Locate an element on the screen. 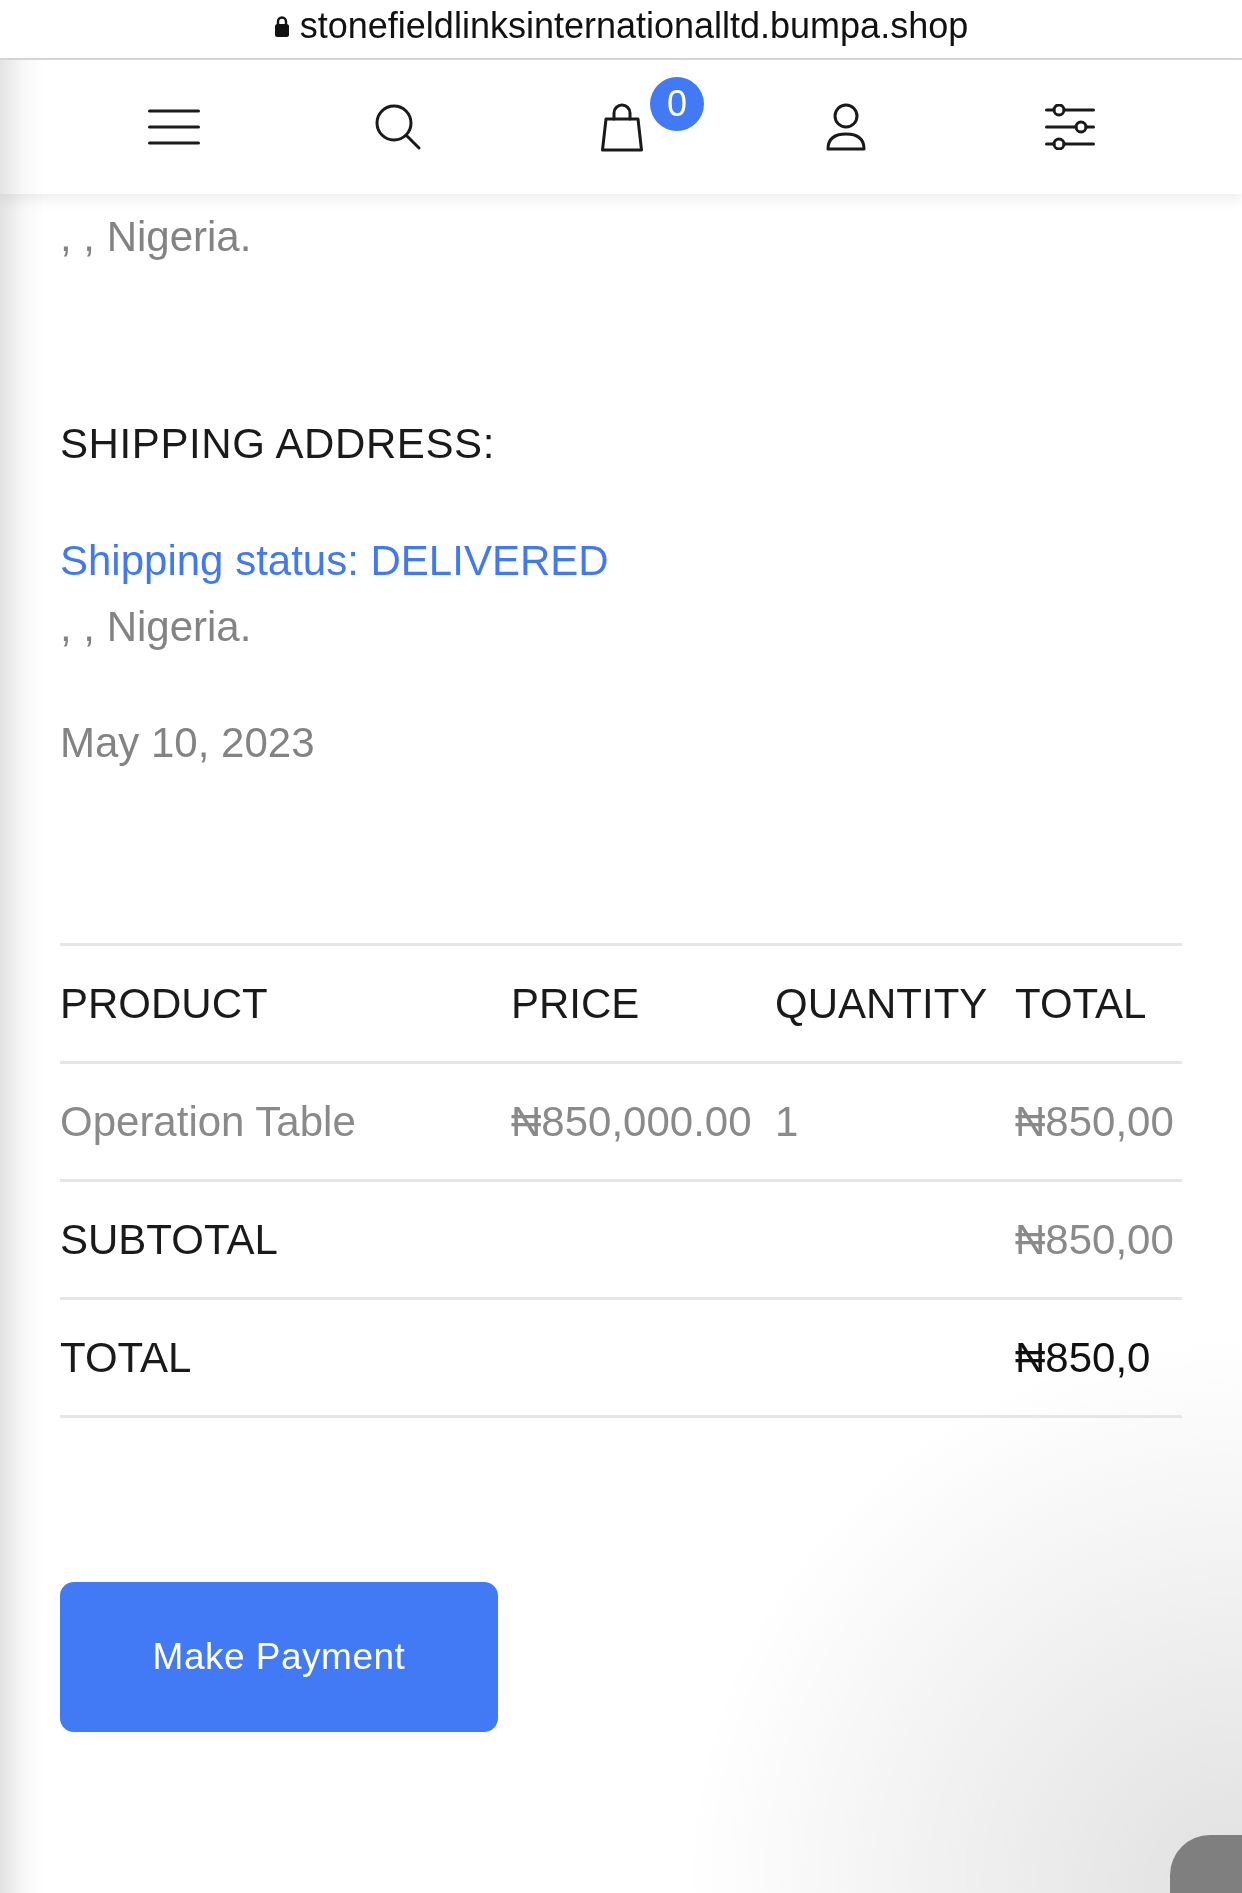  sliders-icon is located at coordinates (1070, 127).